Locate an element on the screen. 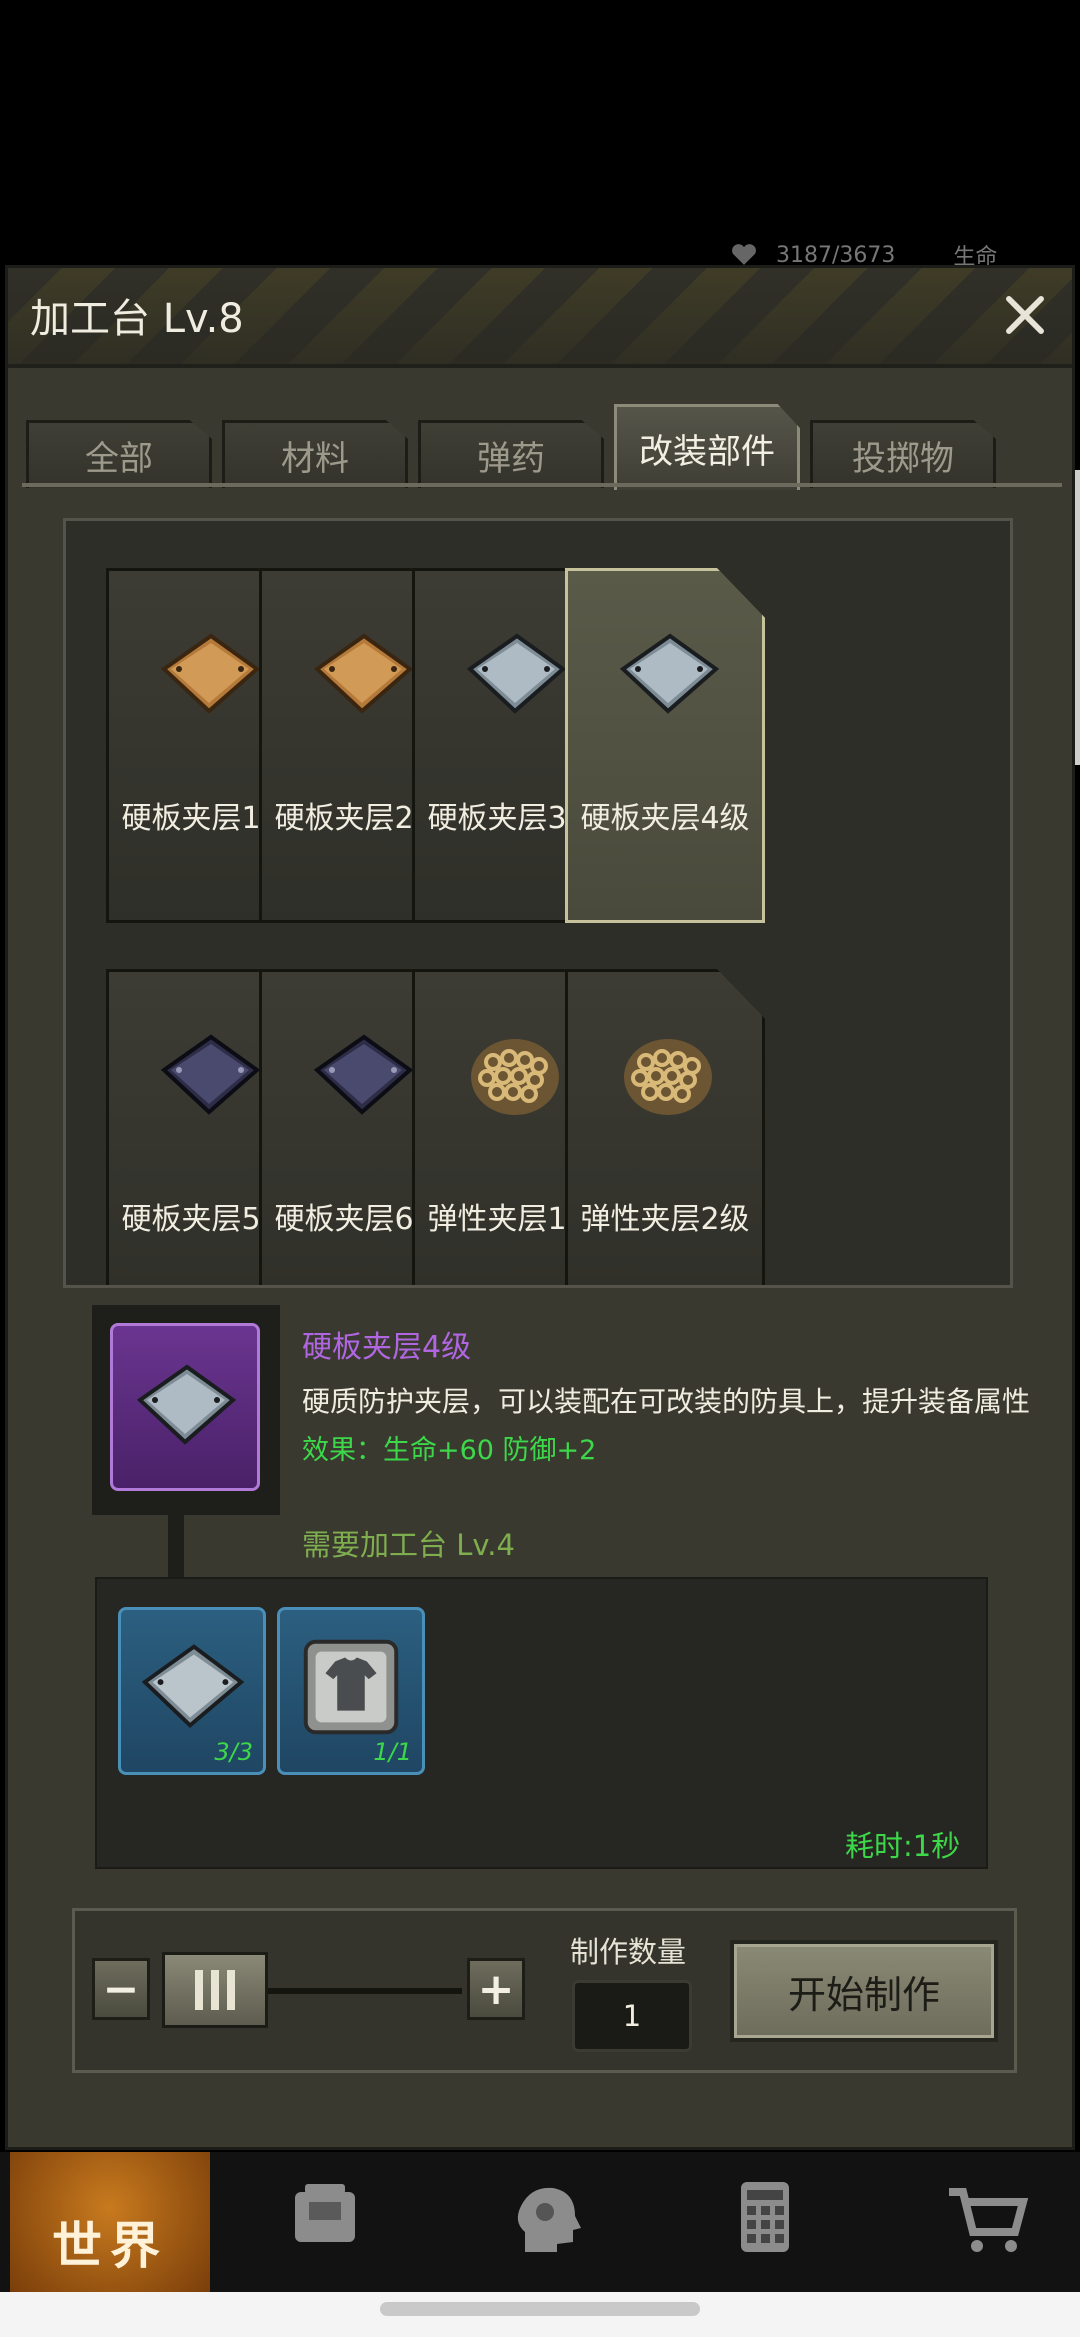  tab-ammo: 弹药 is located at coordinates (511, 454).